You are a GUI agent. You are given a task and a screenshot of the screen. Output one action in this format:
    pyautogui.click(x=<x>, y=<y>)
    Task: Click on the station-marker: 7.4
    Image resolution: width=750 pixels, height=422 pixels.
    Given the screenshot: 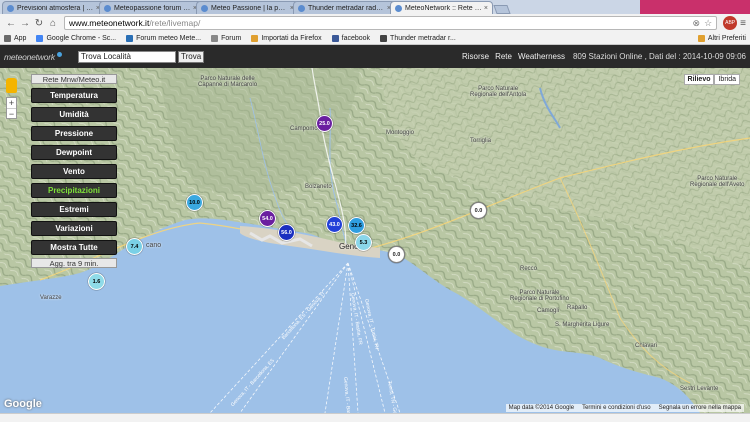 What is the action you would take?
    pyautogui.click(x=134, y=246)
    